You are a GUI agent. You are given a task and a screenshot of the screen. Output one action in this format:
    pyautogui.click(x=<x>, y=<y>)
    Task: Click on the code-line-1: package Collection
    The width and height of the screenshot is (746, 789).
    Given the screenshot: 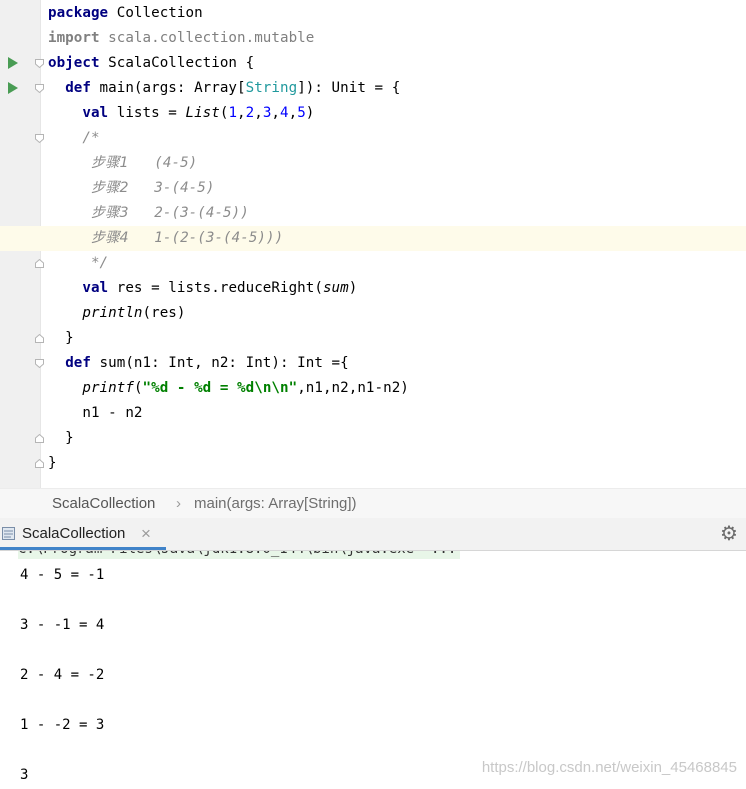 What is the action you would take?
    pyautogui.click(x=373, y=13)
    